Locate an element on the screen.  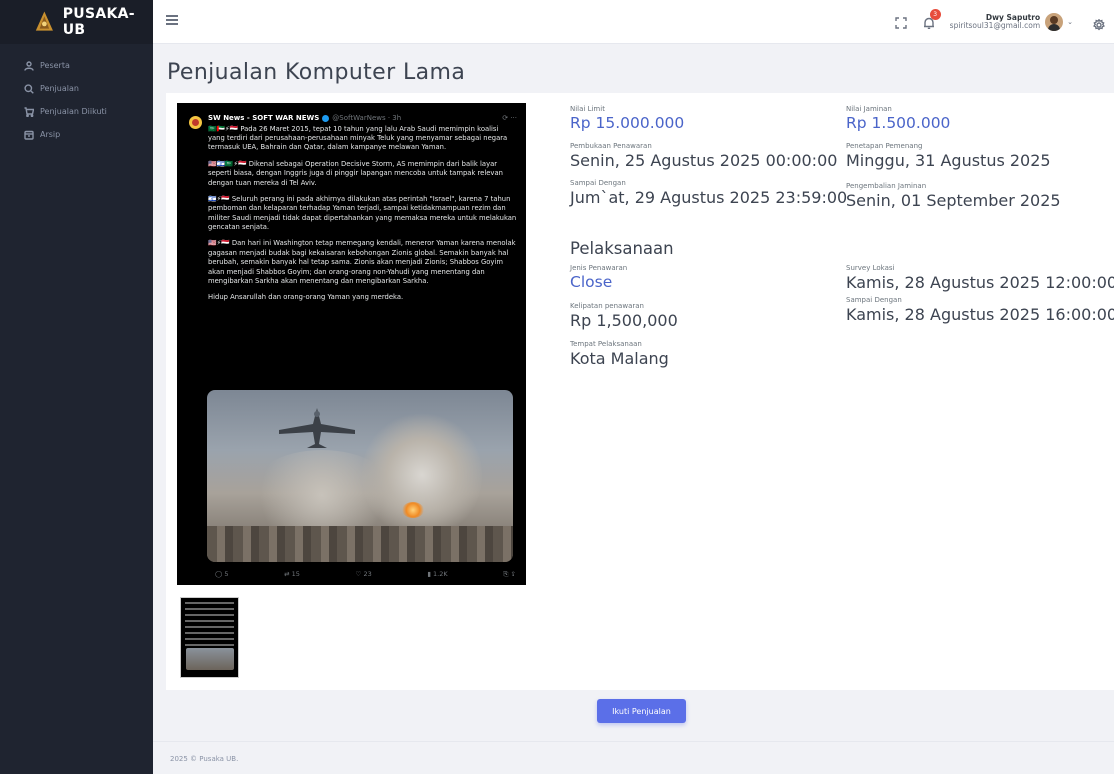
tweet-avatar is located at coordinates (195, 122).